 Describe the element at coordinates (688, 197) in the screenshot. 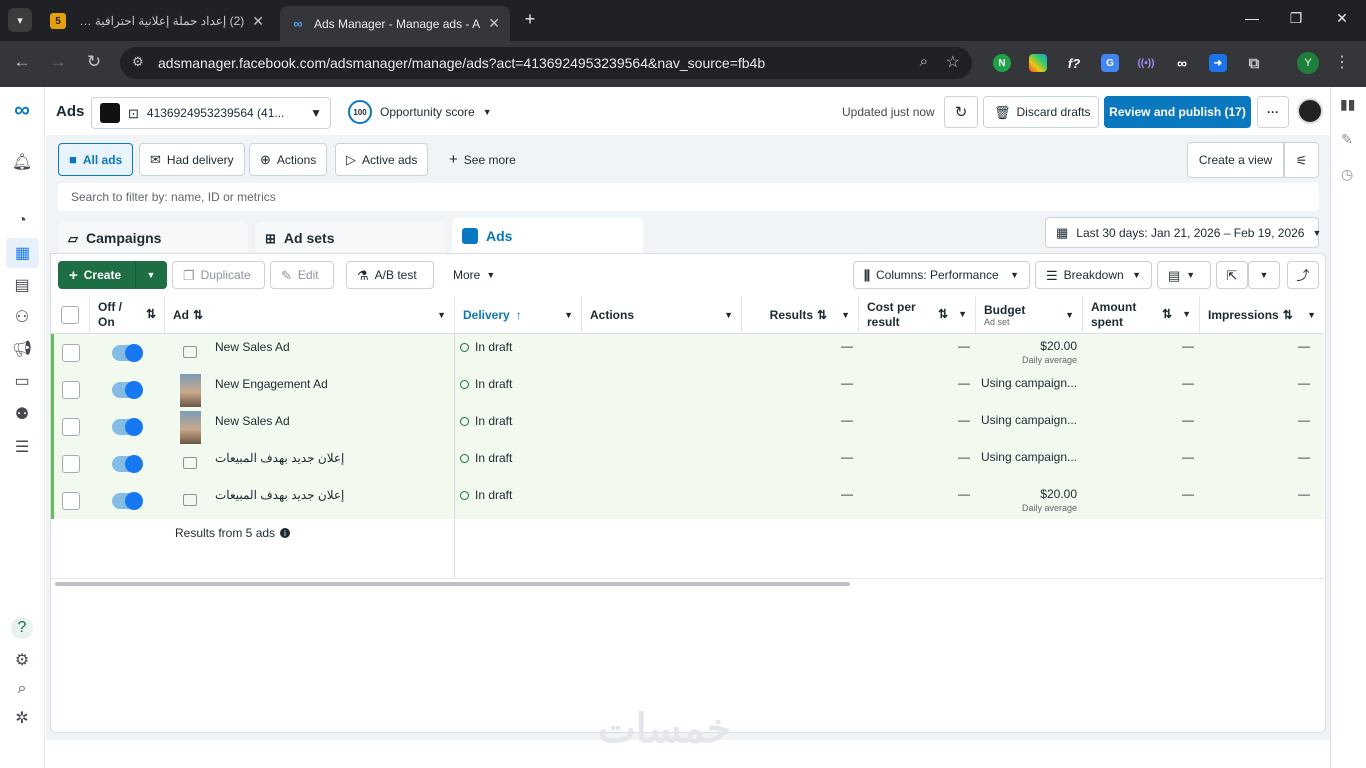

I see `filter-search-input: Search to filter by: name, ID or metrics` at that location.